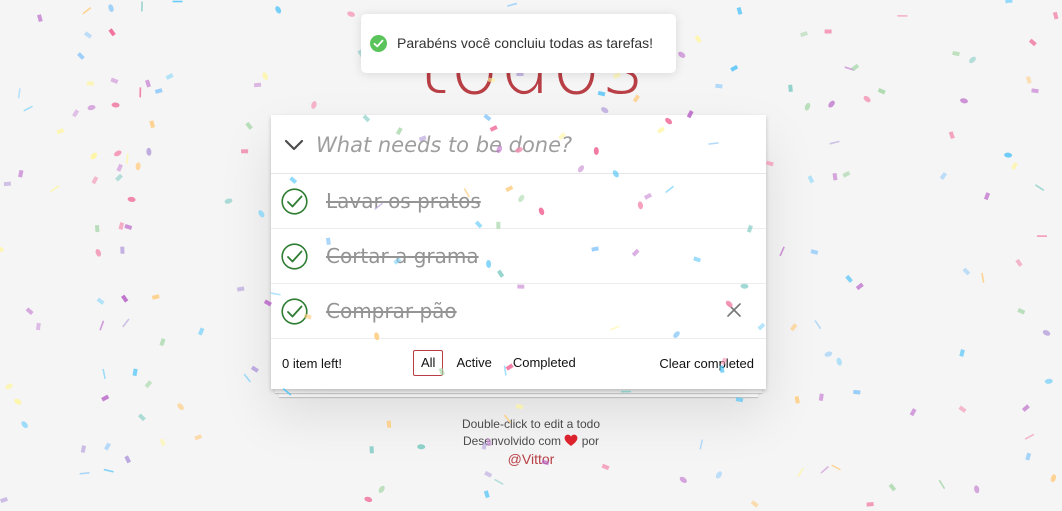  What do you see at coordinates (428, 363) in the screenshot?
I see `filter-all: All` at bounding box center [428, 363].